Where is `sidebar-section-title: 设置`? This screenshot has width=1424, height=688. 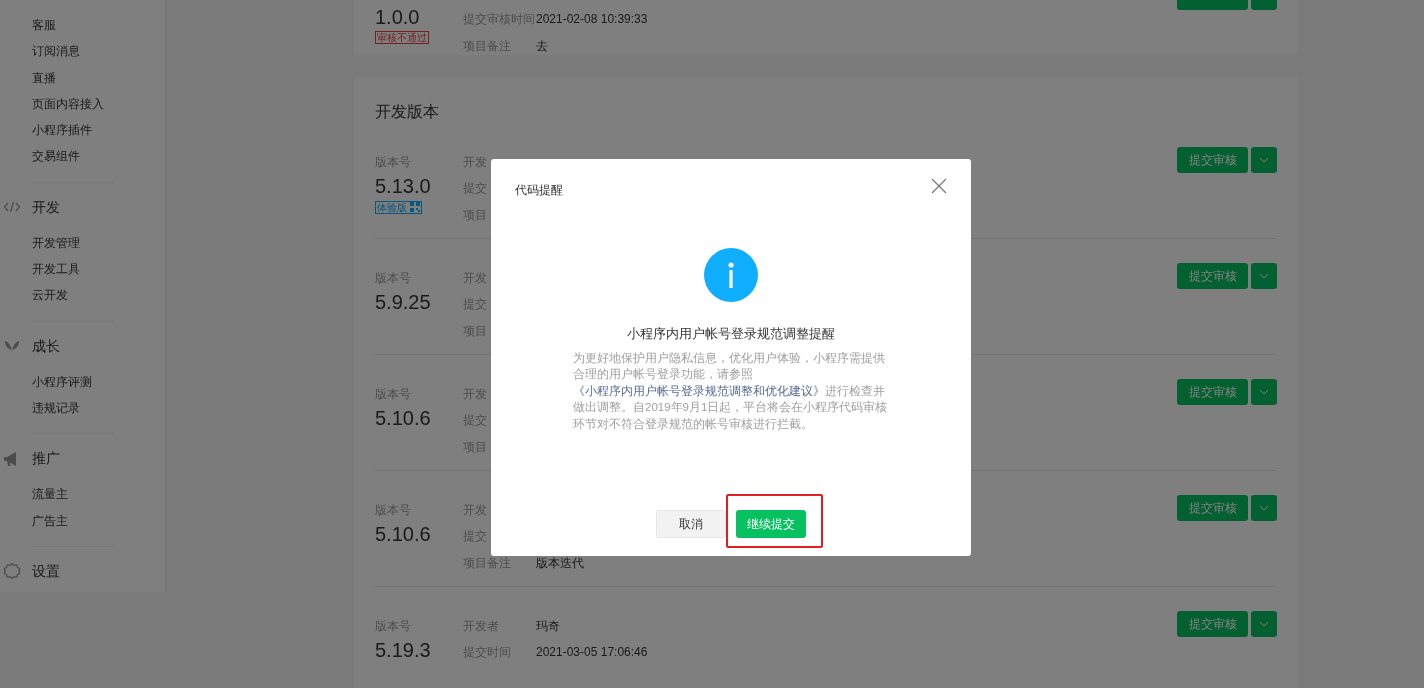 sidebar-section-title: 设置 is located at coordinates (62, 571).